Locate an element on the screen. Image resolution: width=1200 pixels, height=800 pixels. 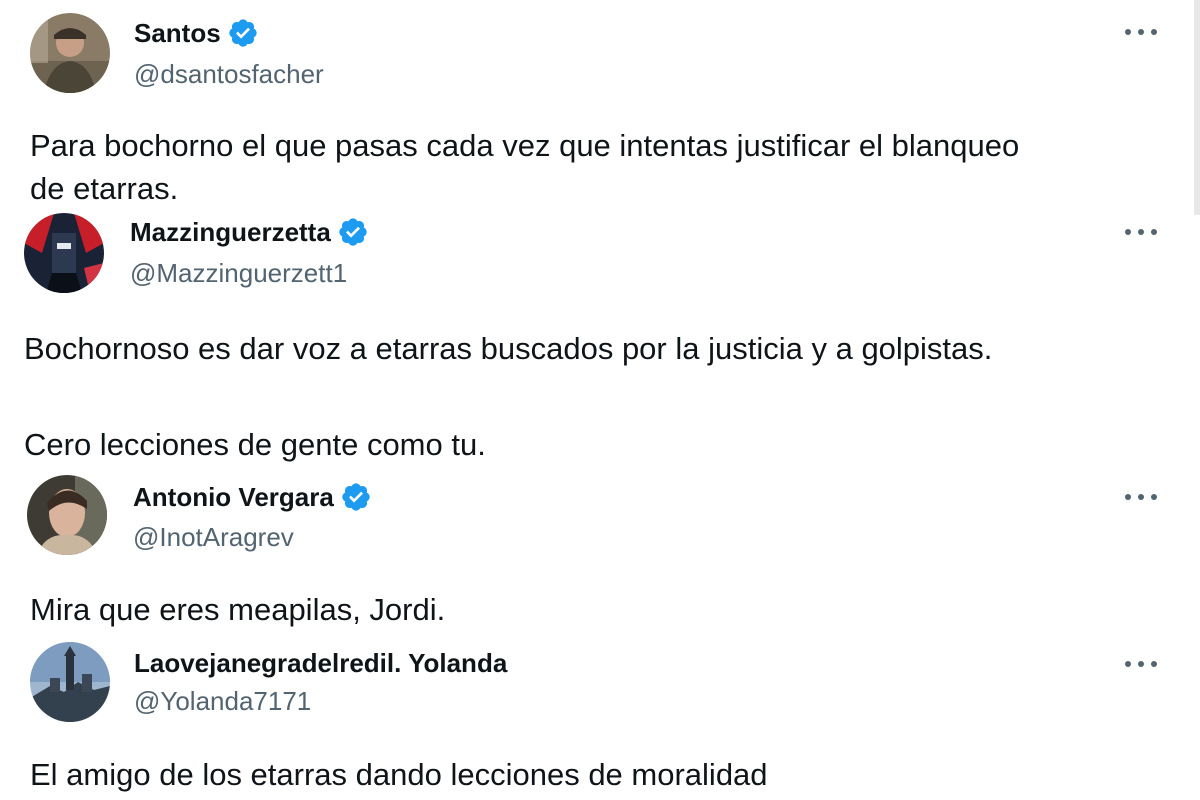
landscape-avatar-icon is located at coordinates (70, 682).